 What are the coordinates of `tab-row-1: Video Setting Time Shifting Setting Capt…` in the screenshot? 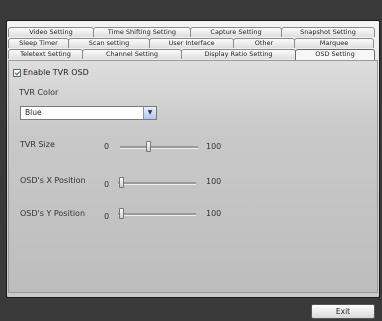 It's located at (191, 32).